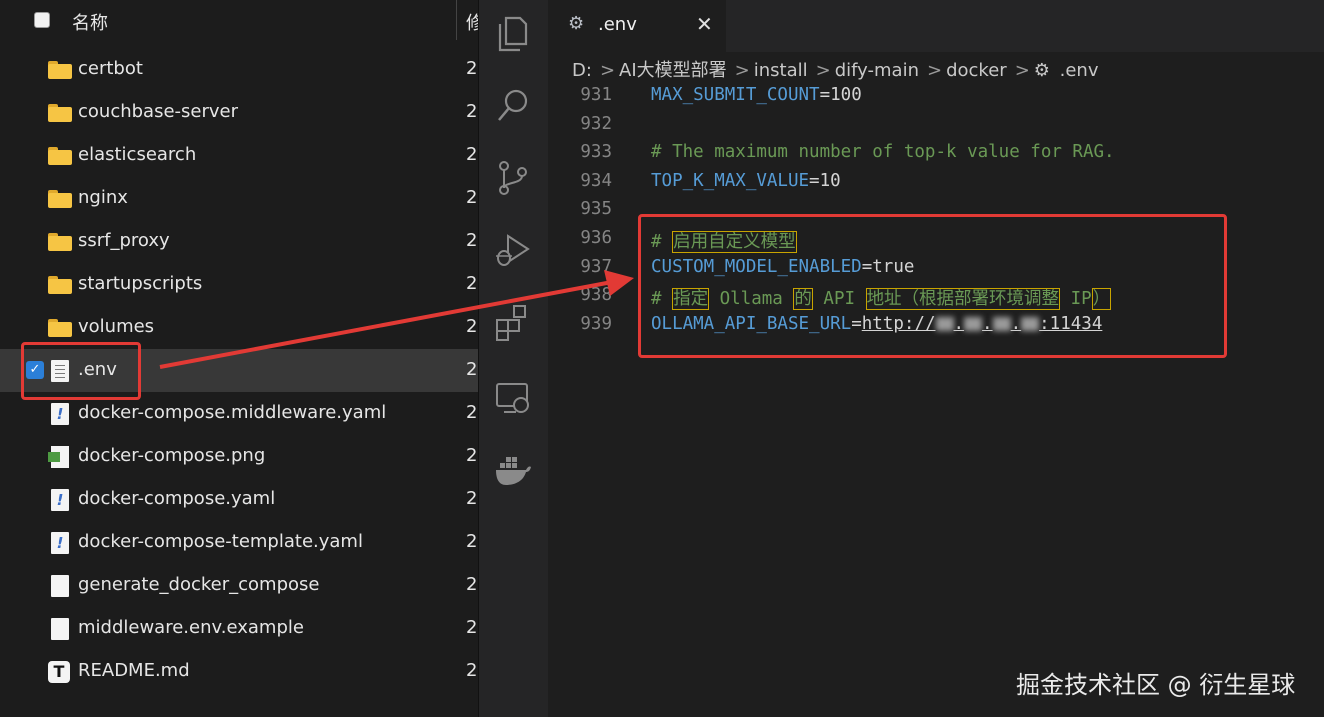  Describe the element at coordinates (110, 68) in the screenshot. I see `file-name: certbot` at that location.